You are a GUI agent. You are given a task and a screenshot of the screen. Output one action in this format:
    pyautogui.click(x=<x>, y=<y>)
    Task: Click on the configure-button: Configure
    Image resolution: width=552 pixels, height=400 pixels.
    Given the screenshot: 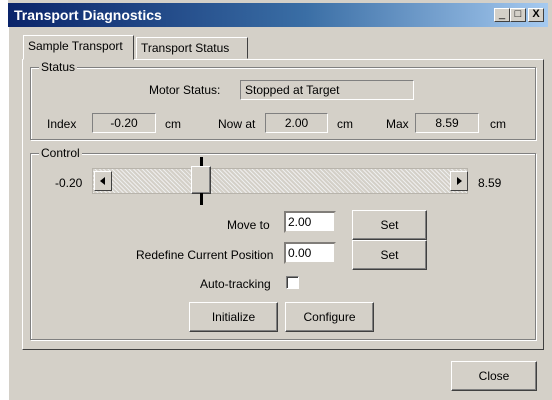 What is the action you would take?
    pyautogui.click(x=329, y=317)
    